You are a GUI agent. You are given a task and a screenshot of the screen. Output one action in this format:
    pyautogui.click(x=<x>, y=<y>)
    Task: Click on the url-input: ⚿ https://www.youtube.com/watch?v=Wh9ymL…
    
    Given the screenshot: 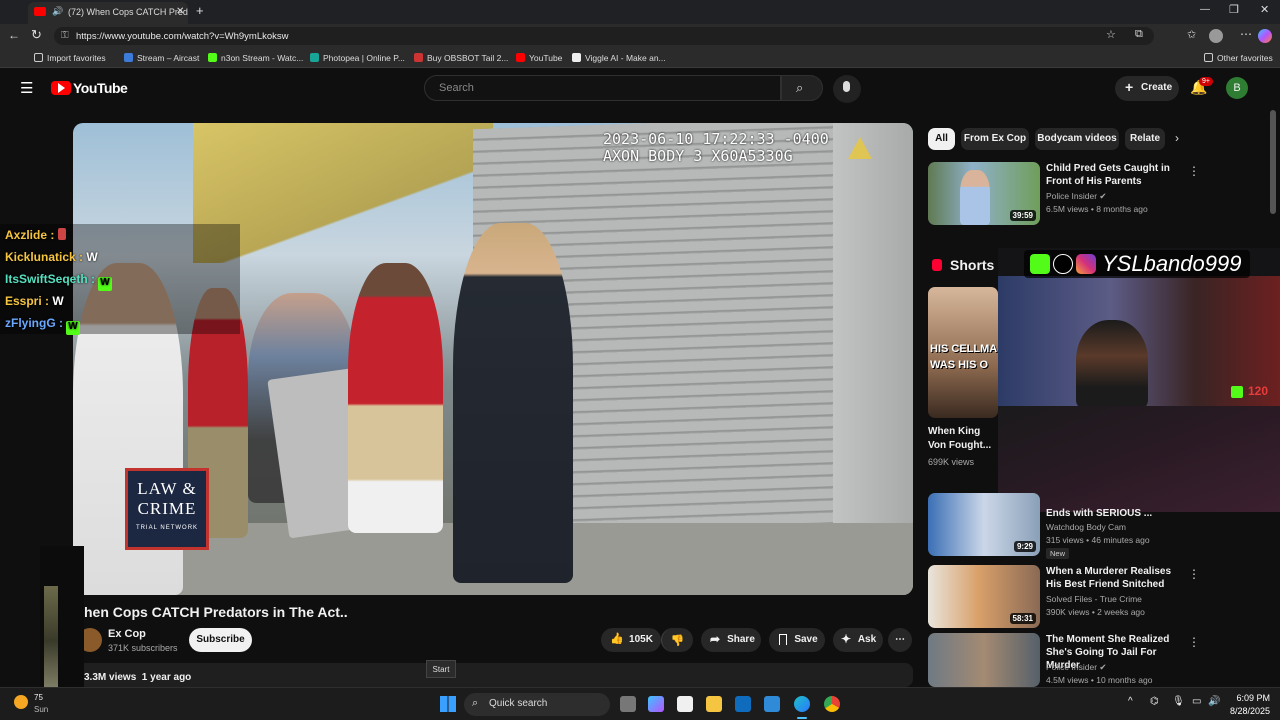 What is the action you would take?
    pyautogui.click(x=604, y=36)
    